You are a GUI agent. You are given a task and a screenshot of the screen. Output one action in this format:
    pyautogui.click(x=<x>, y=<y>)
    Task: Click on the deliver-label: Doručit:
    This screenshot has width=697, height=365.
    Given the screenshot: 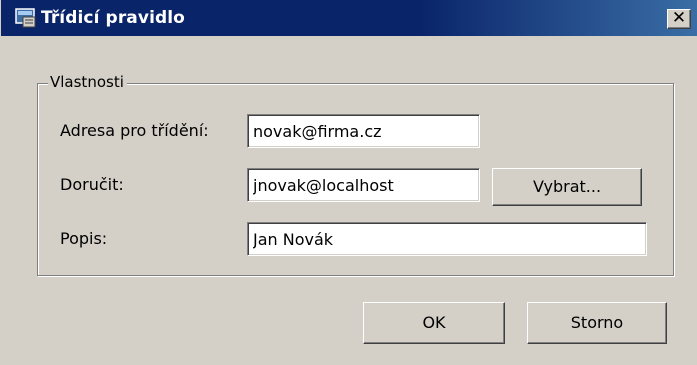 What is the action you would take?
    pyautogui.click(x=92, y=184)
    